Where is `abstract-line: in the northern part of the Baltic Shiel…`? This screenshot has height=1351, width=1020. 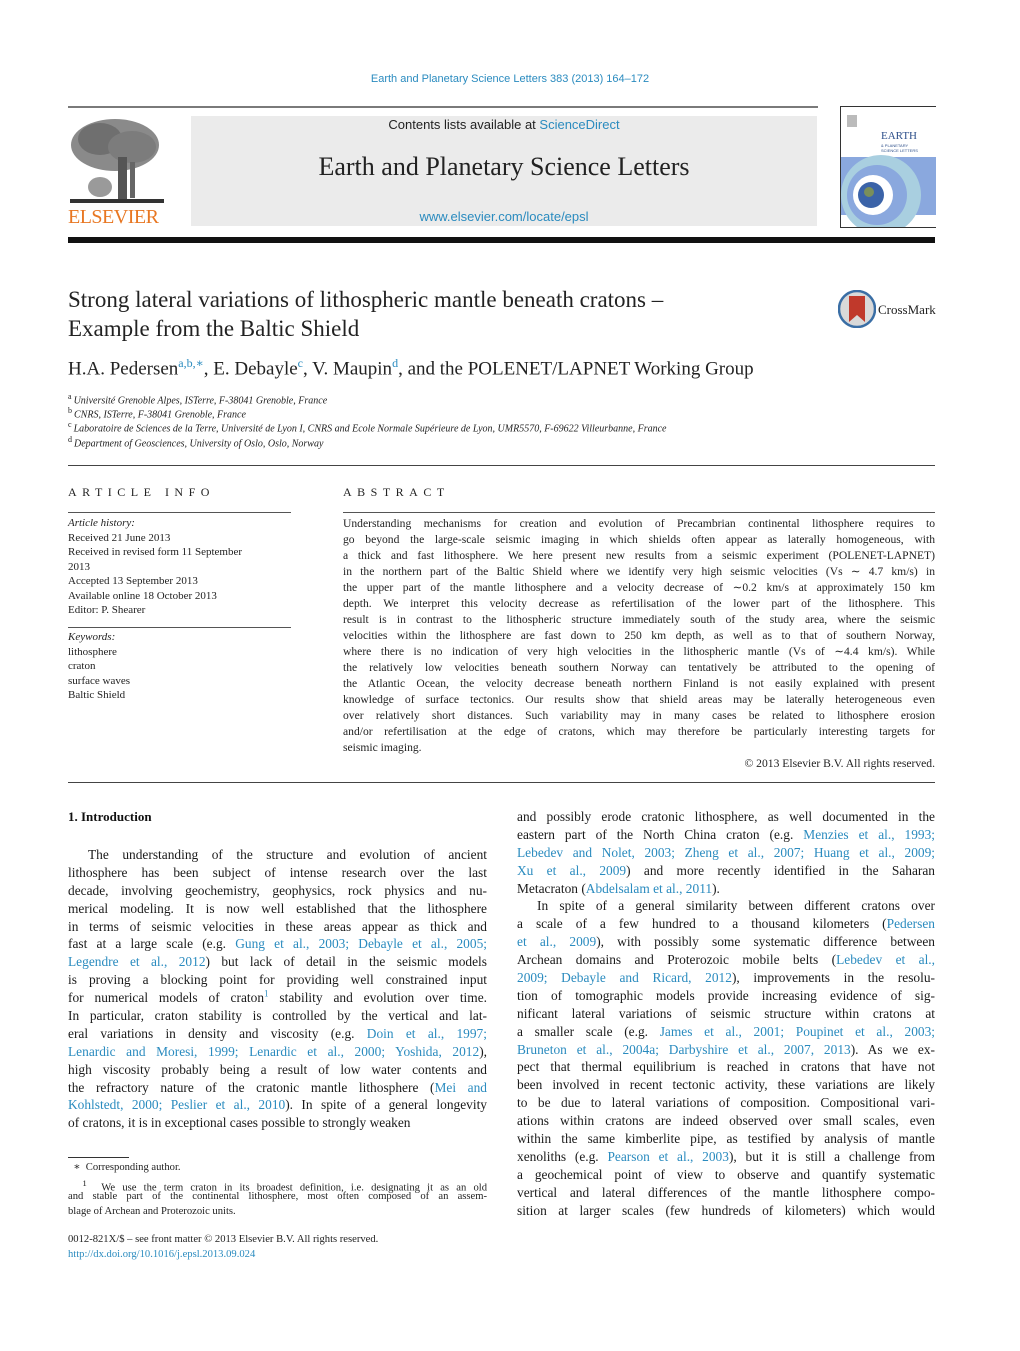
abstract-line: in the northern part of the Baltic Shiel… is located at coordinates (639, 571).